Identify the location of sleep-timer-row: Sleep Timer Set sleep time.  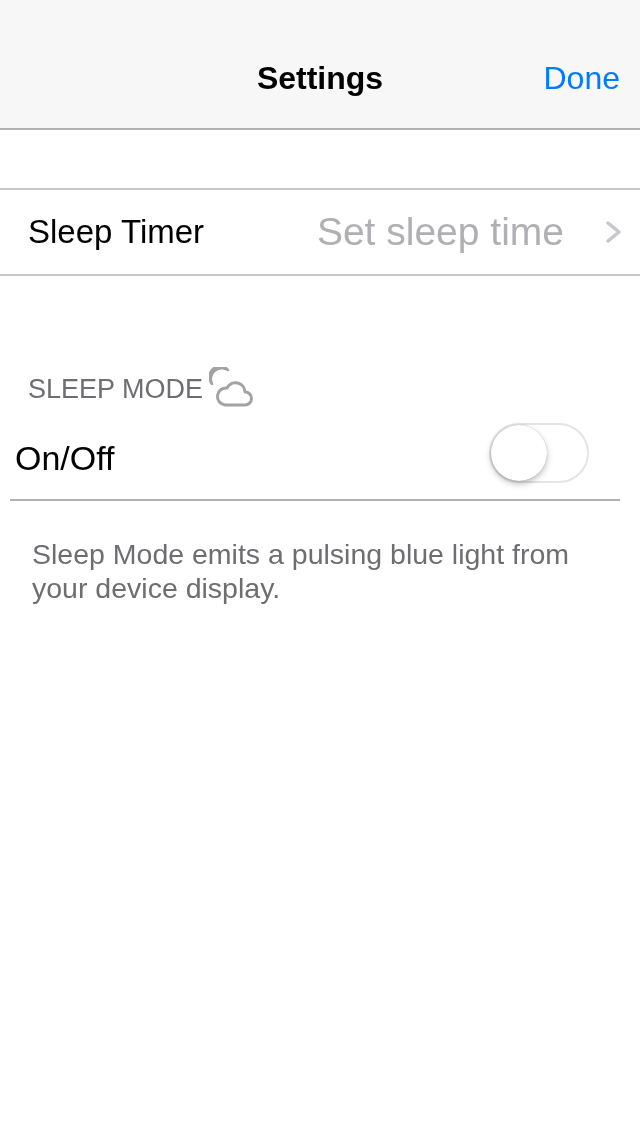
(320, 233).